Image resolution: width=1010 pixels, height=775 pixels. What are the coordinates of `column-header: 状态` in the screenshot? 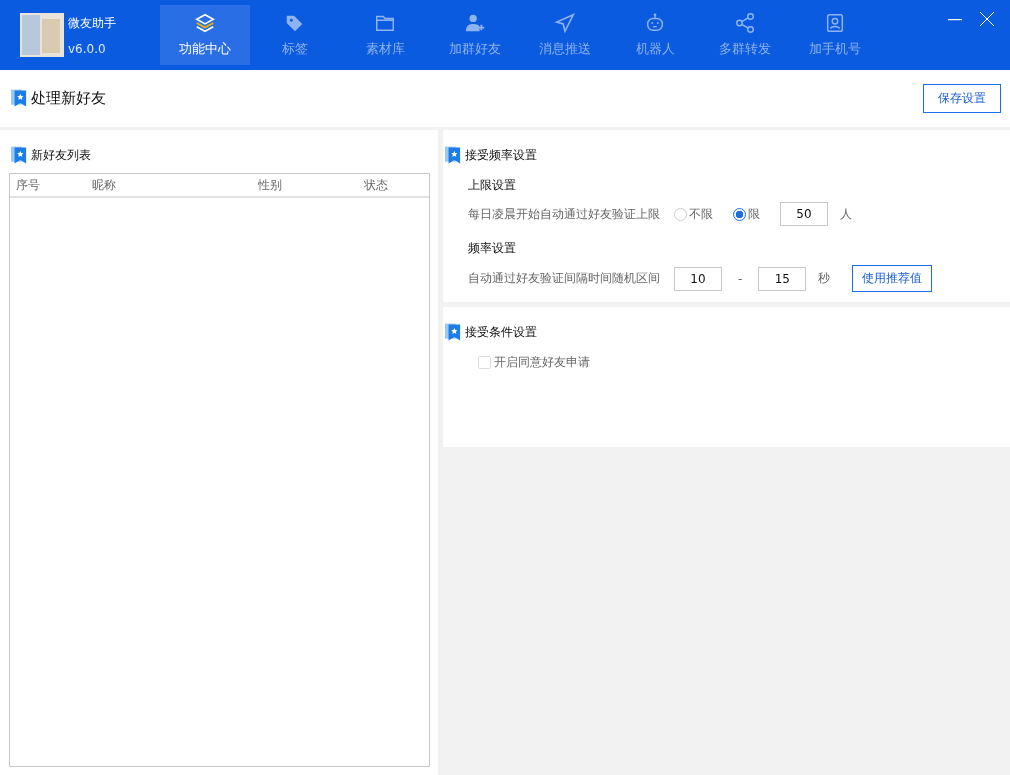 It's located at (375, 185).